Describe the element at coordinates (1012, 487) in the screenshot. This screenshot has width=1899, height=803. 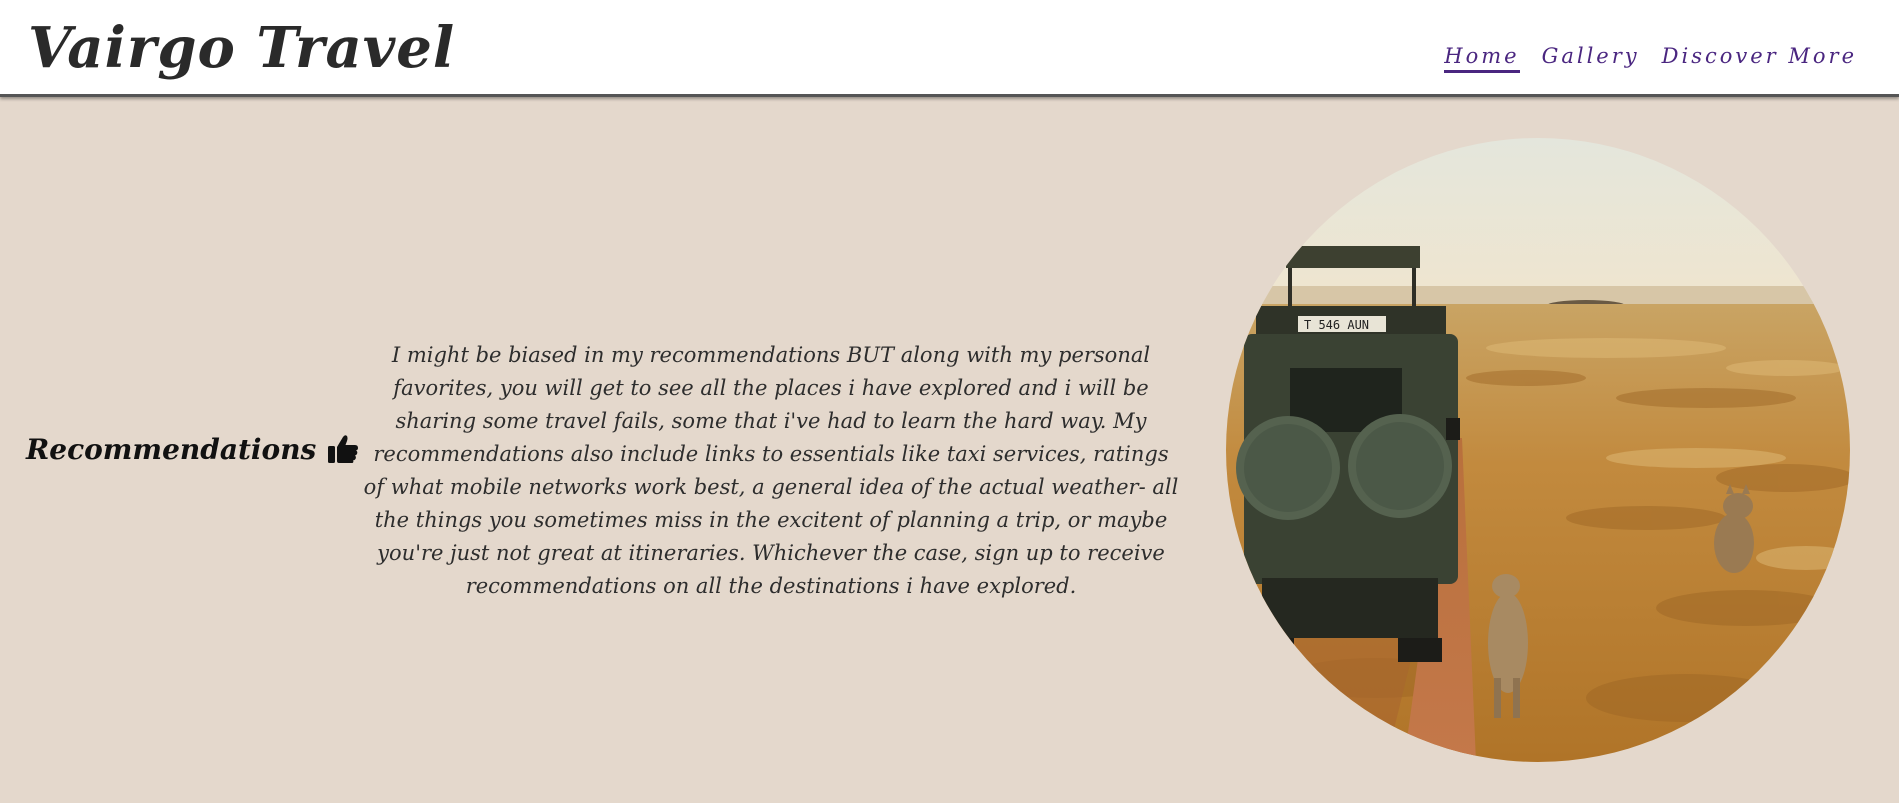
I see `blurb-emphasis: actual` at that location.